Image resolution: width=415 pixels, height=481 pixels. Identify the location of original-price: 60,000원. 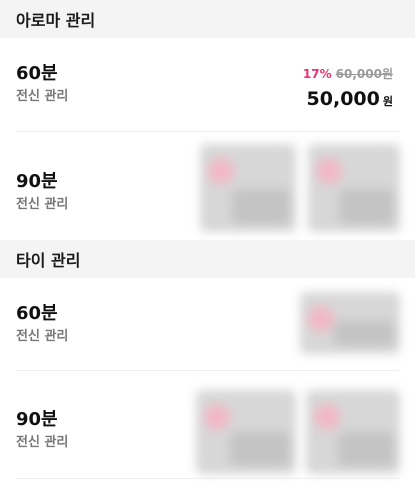
(364, 74).